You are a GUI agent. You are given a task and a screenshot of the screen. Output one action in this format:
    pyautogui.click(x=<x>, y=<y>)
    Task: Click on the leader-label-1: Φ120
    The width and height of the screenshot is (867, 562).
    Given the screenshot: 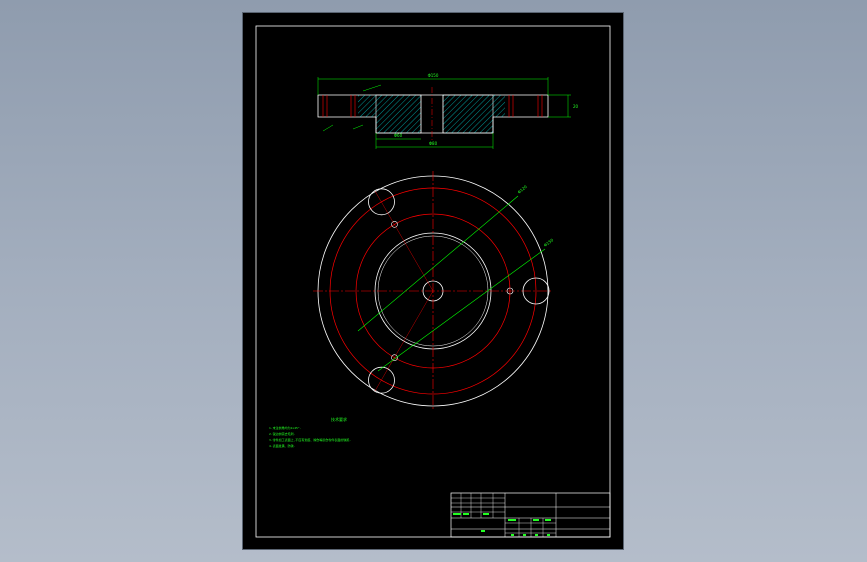 What is the action you would take?
    pyautogui.click(x=522, y=189)
    